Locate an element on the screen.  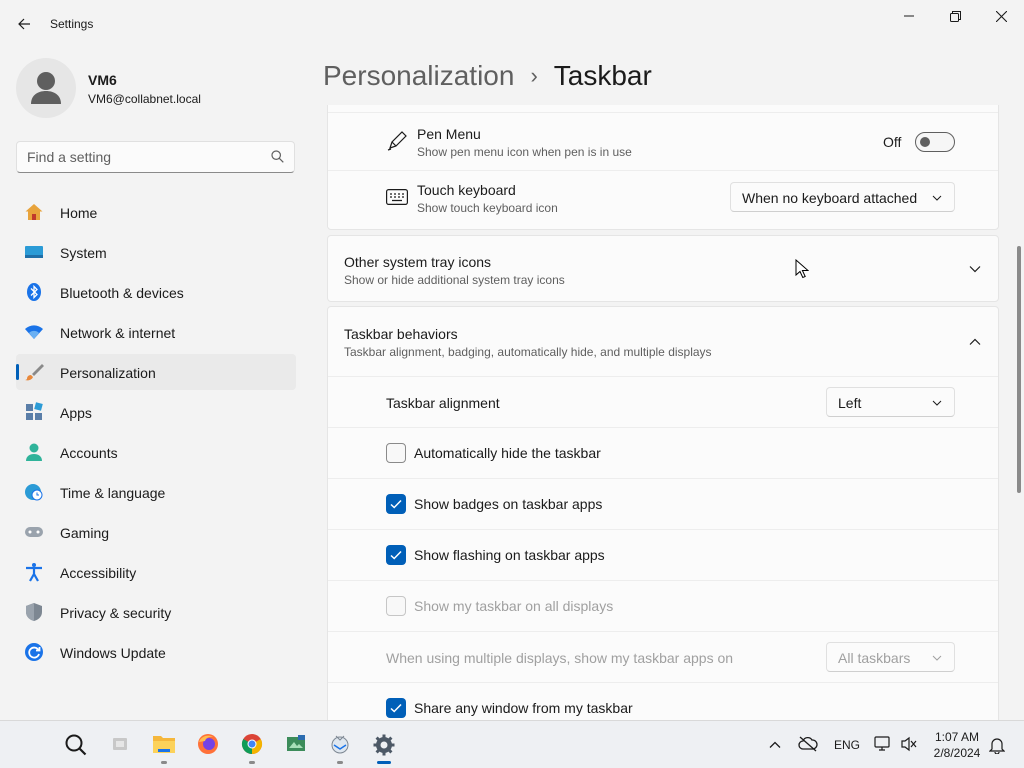
bluetooth-icon is located at coordinates (34, 292).